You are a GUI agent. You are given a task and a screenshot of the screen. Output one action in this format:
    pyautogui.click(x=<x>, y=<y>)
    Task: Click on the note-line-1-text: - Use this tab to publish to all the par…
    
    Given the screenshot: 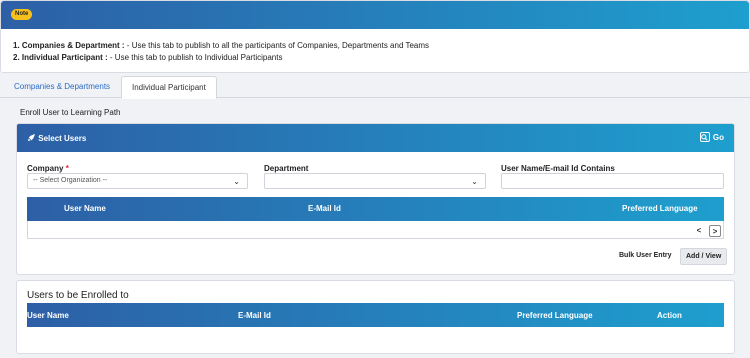 What is the action you would take?
    pyautogui.click(x=277, y=45)
    